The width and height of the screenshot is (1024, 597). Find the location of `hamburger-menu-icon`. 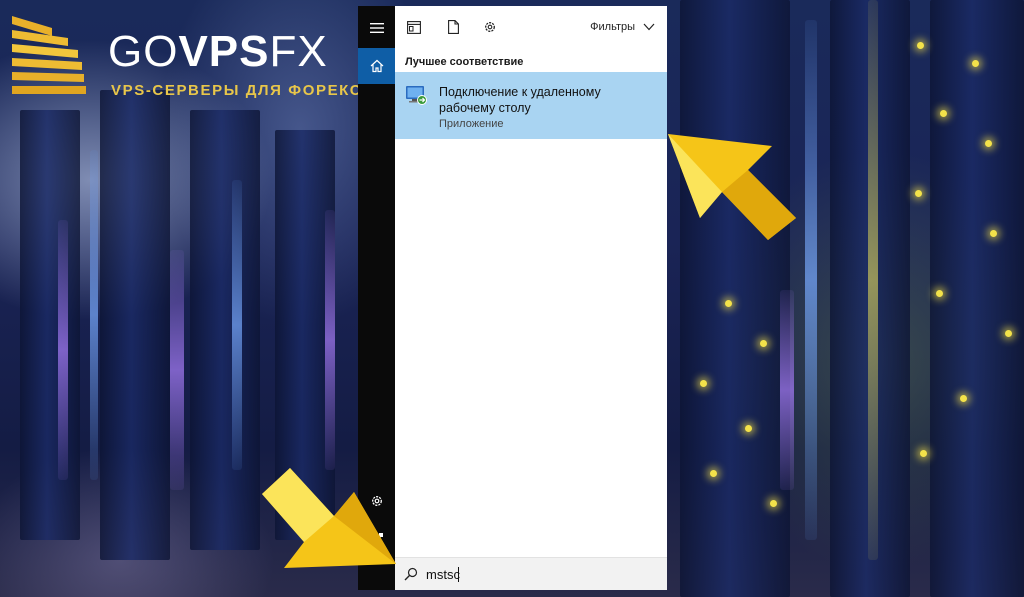

hamburger-menu-icon is located at coordinates (376, 28).